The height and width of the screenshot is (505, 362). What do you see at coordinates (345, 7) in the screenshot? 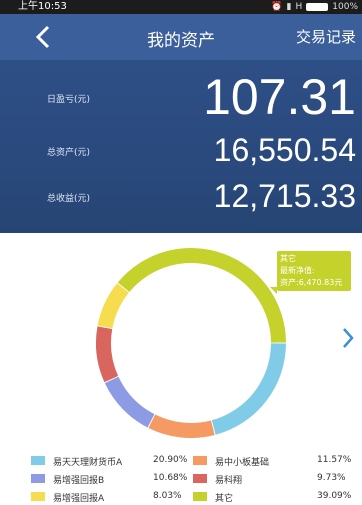
I see `battery-level: 100%` at bounding box center [345, 7].